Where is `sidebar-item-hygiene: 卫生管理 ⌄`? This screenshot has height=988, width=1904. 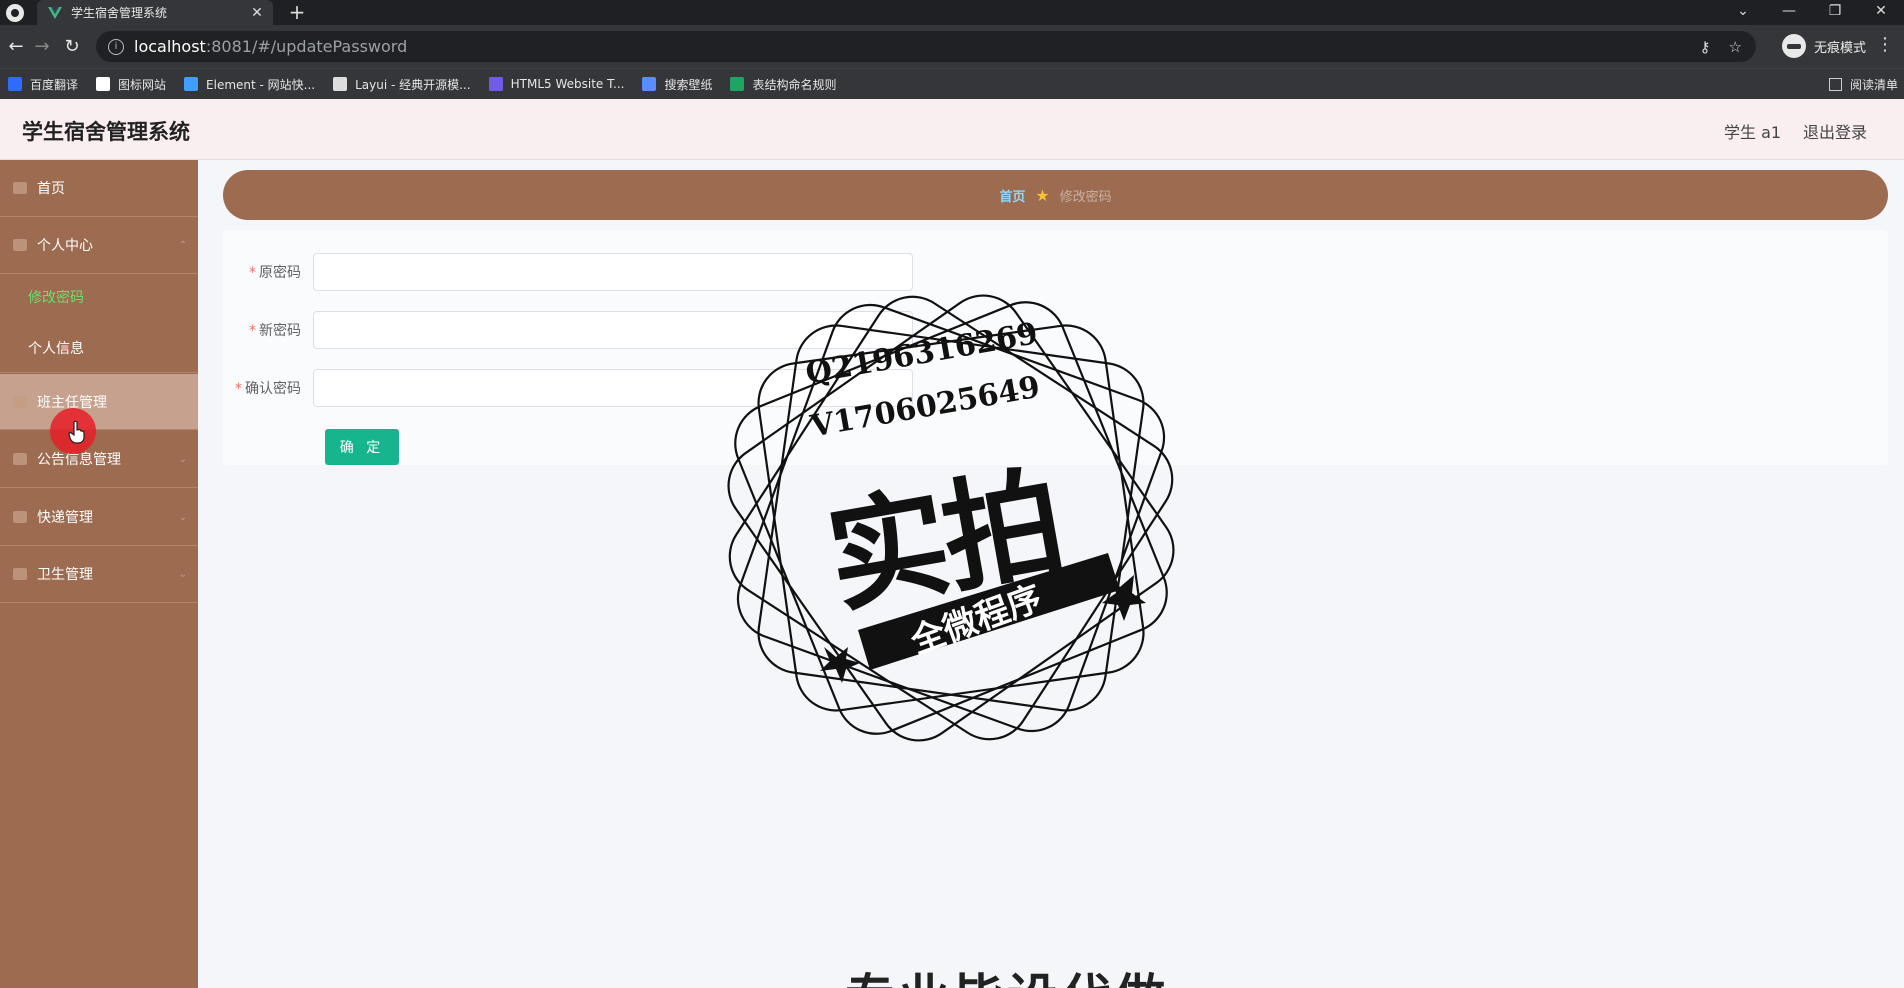
sidebar-item-hygiene: 卫生管理 ⌄ is located at coordinates (99, 574).